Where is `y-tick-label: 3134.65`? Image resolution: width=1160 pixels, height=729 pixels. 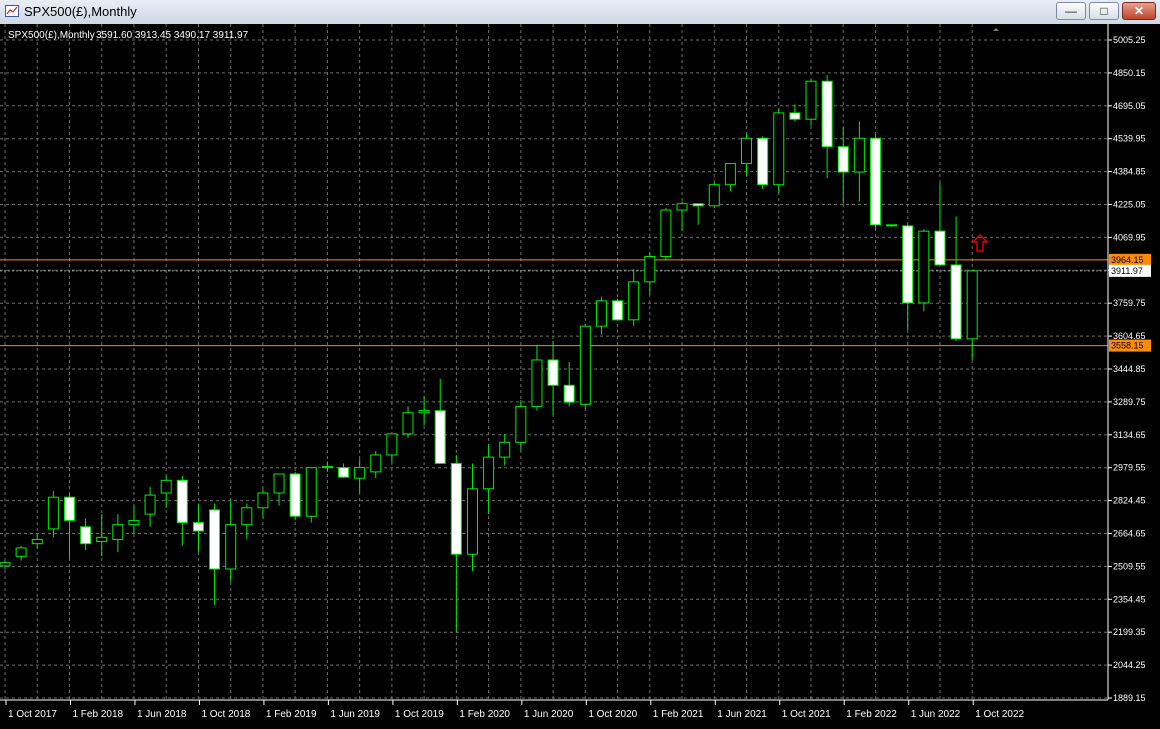 y-tick-label: 3134.65 is located at coordinates (1129, 435).